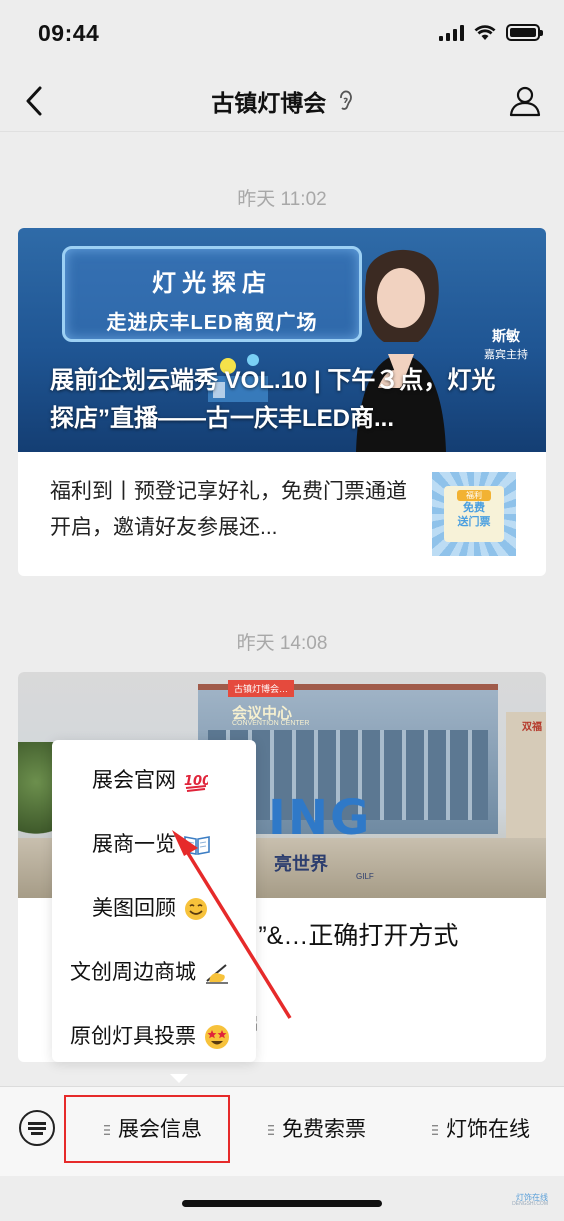 Image resolution: width=564 pixels, height=1221 pixels. I want to click on sculpture-text: 亮世界, so click(301, 864).